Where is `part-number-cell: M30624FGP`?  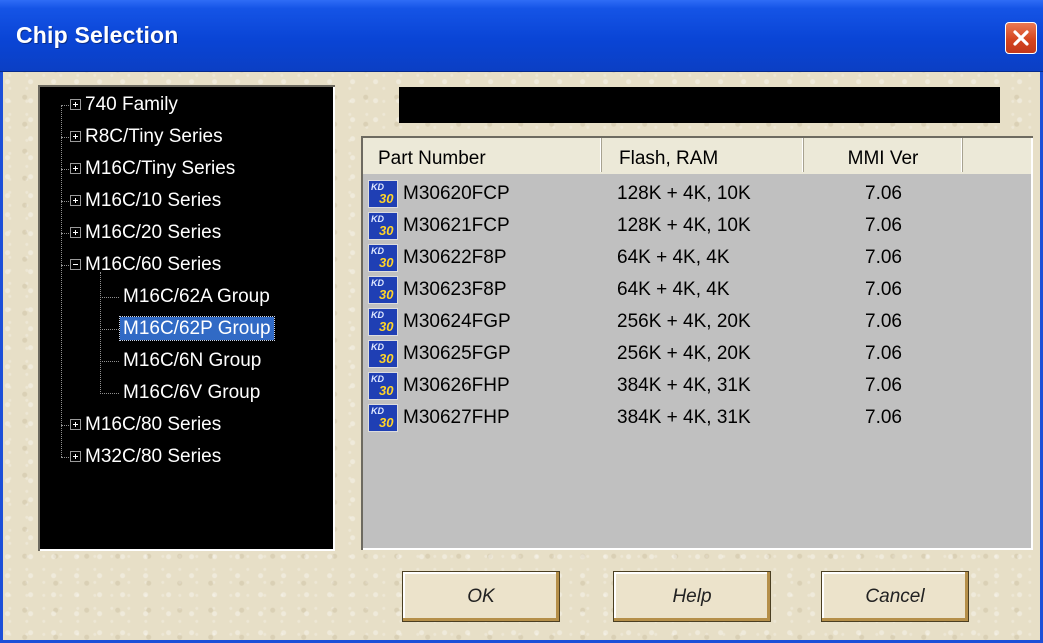 part-number-cell: M30624FGP is located at coordinates (457, 321).